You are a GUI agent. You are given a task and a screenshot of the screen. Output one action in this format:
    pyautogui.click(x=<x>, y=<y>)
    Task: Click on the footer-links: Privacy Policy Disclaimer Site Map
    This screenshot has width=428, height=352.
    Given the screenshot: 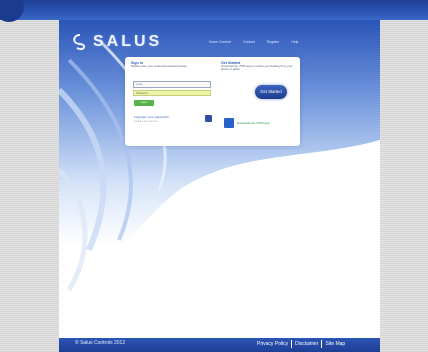 What is the action you would take?
    pyautogui.click(x=301, y=344)
    